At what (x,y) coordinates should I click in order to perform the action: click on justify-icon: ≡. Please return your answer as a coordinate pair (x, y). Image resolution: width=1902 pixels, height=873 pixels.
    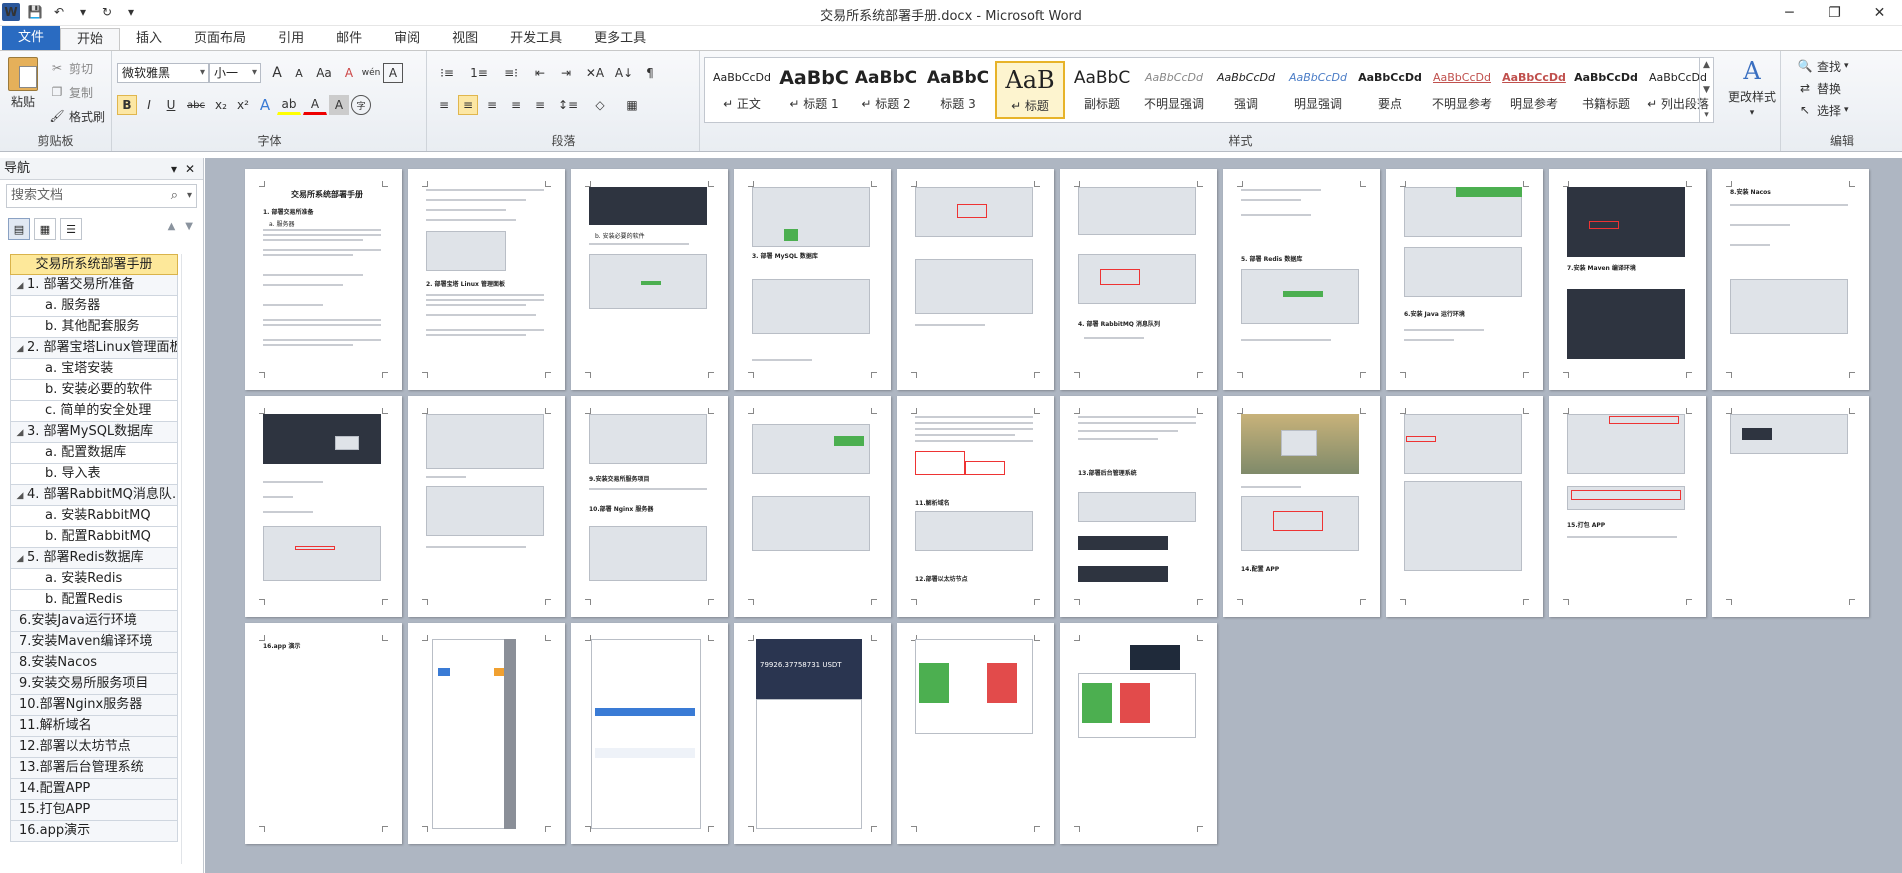
    Looking at the image, I should click on (516, 105).